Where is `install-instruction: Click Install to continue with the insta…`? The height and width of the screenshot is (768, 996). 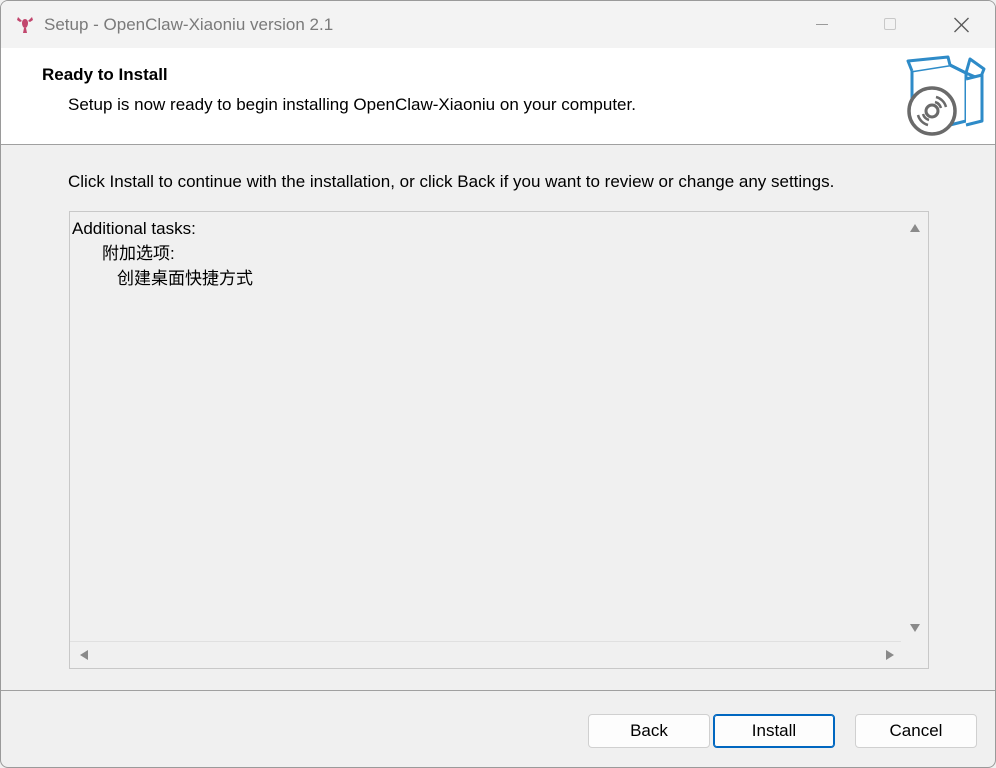
install-instruction: Click Install to continue with the insta… is located at coordinates (451, 181).